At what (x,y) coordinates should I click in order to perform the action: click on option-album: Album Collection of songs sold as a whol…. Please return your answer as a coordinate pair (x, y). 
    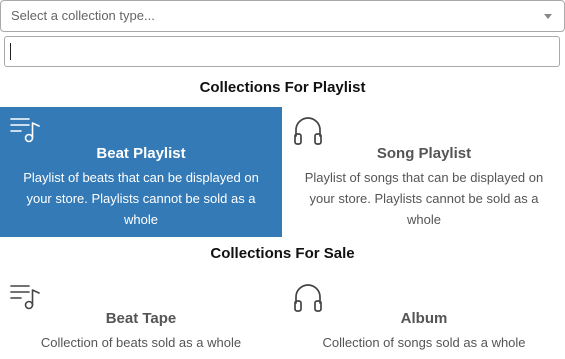
    Looking at the image, I should click on (424, 316).